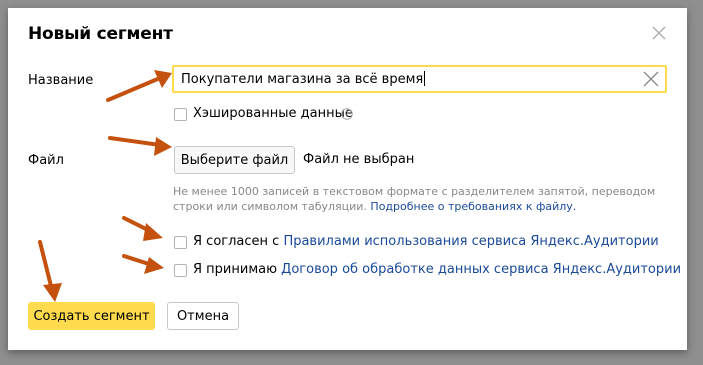  What do you see at coordinates (659, 33) in the screenshot?
I see `close-icon` at bounding box center [659, 33].